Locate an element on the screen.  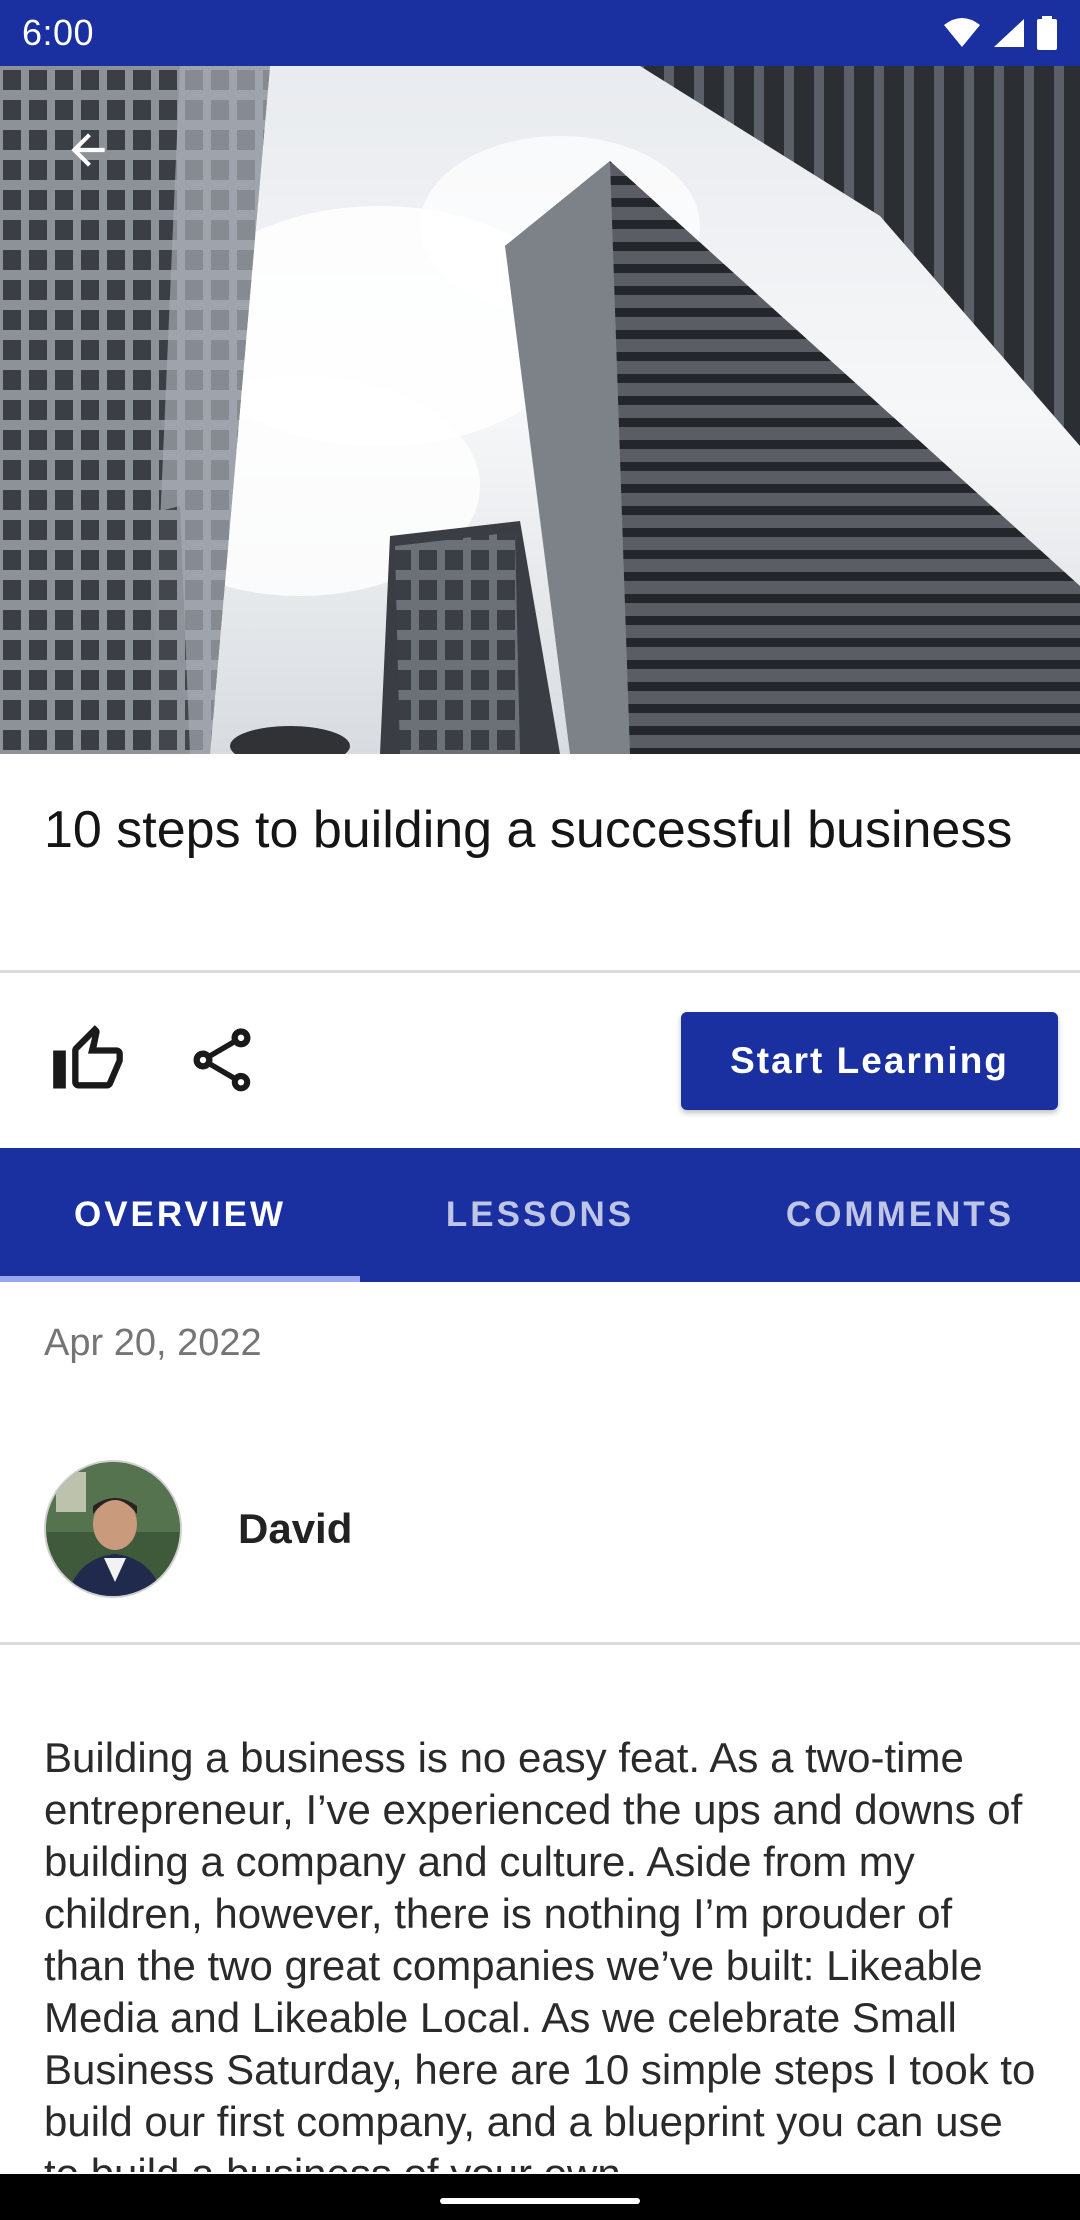
tab-lessons: LESSONS is located at coordinates (540, 1215).